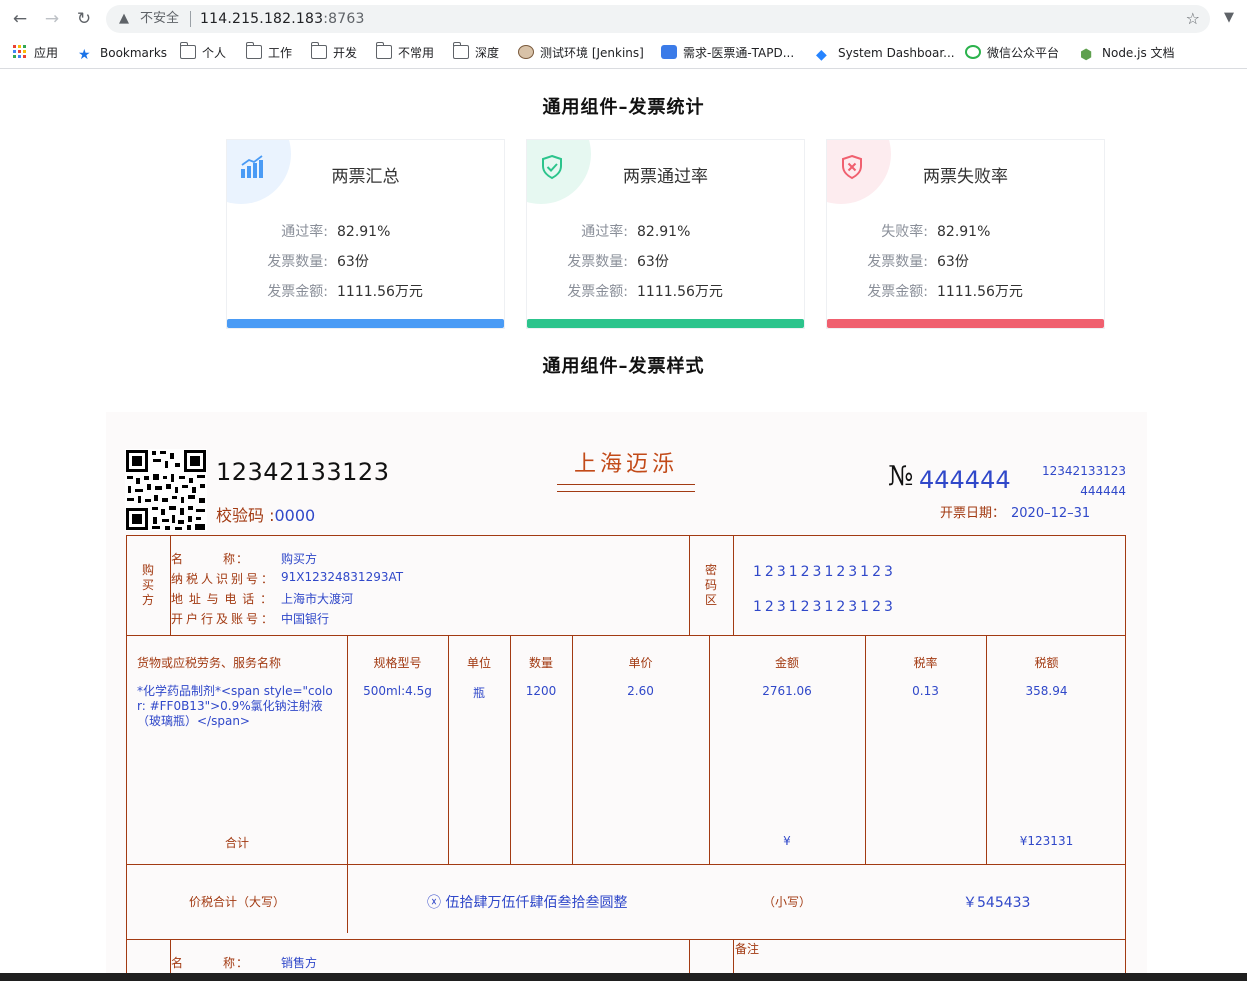 The height and width of the screenshot is (981, 1247). Describe the element at coordinates (20, 19) in the screenshot. I see `back-icon: ←` at that location.